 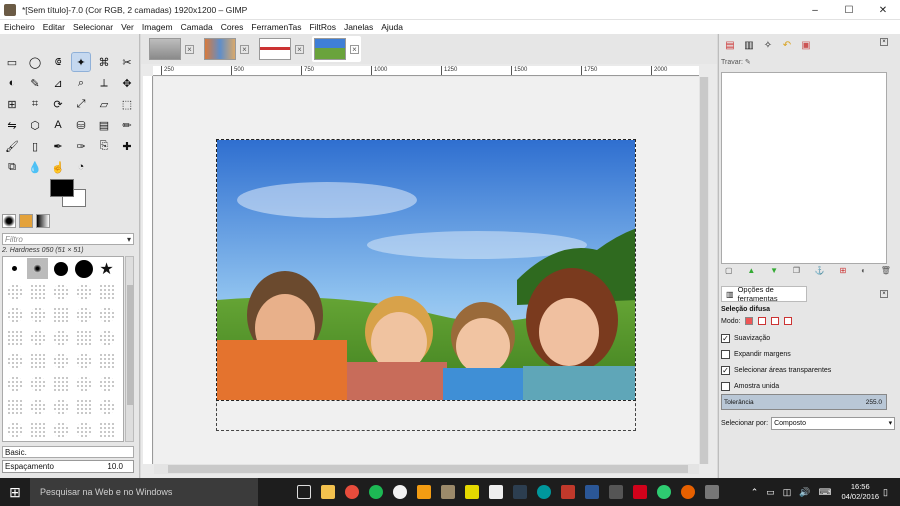 What do you see at coordinates (861, 492) in the screenshot?
I see `clock: 16:56 04/02/2016` at bounding box center [861, 492].